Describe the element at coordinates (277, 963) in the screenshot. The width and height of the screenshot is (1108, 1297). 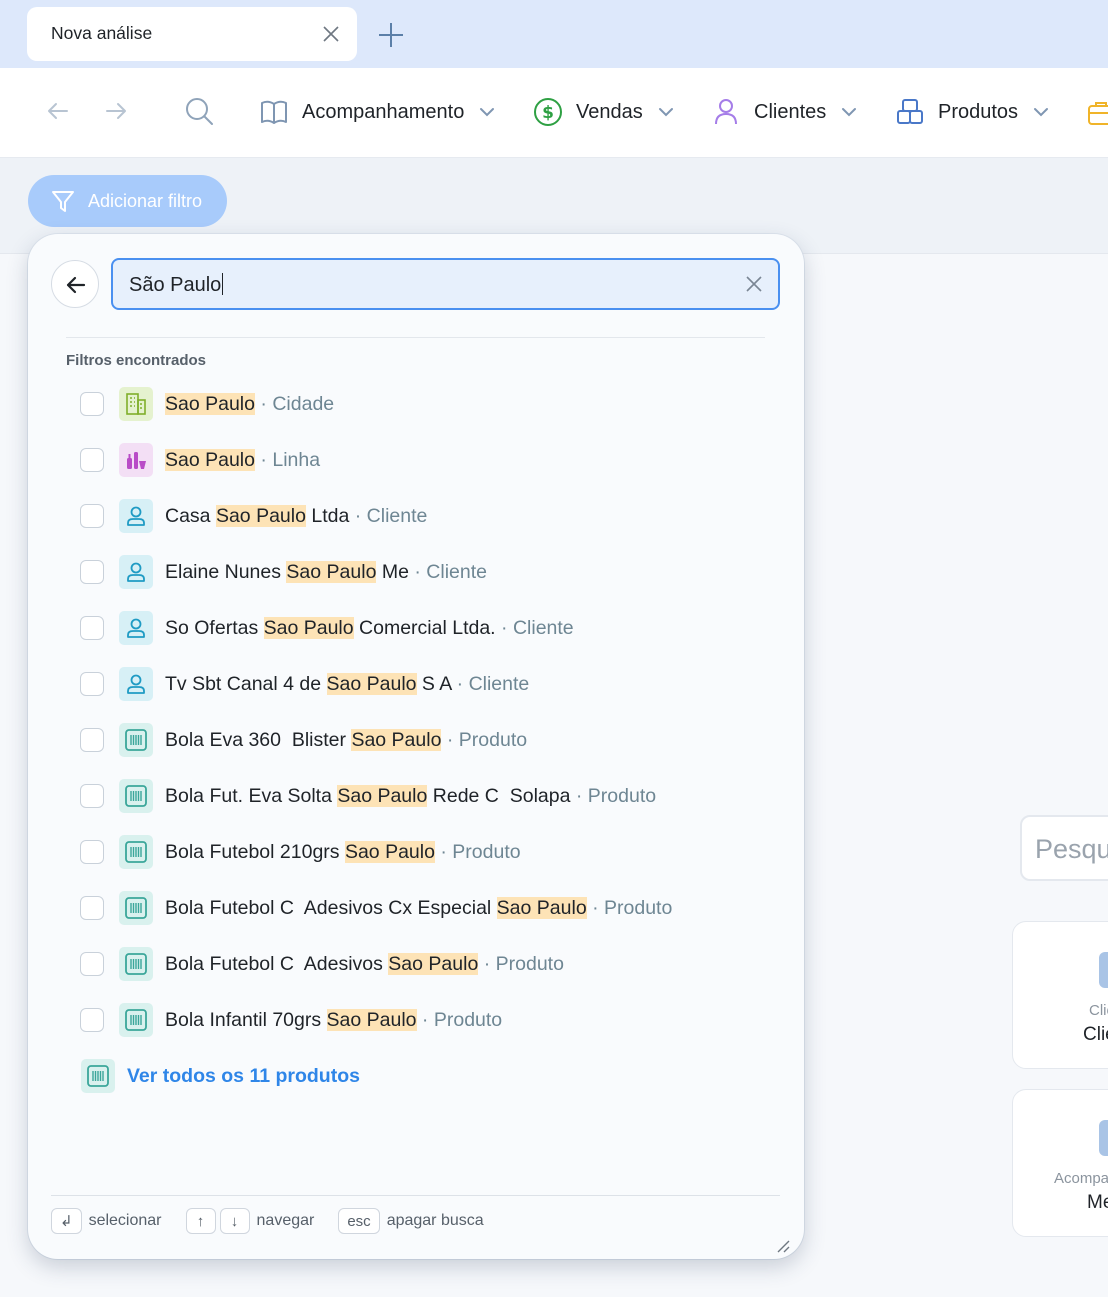
I see `result-prefix: Bola Futebol C Adesivos` at that location.